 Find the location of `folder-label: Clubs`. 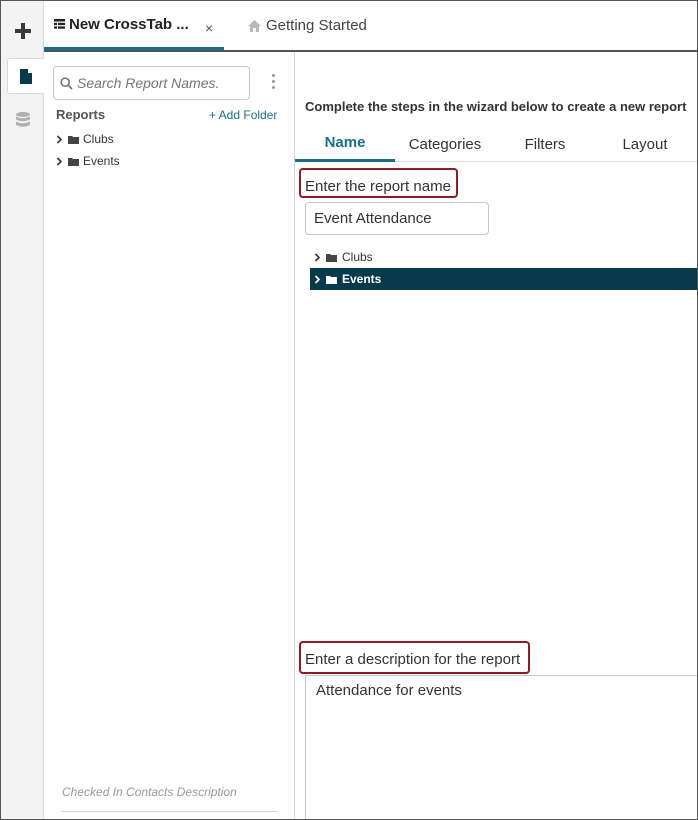

folder-label: Clubs is located at coordinates (357, 257).